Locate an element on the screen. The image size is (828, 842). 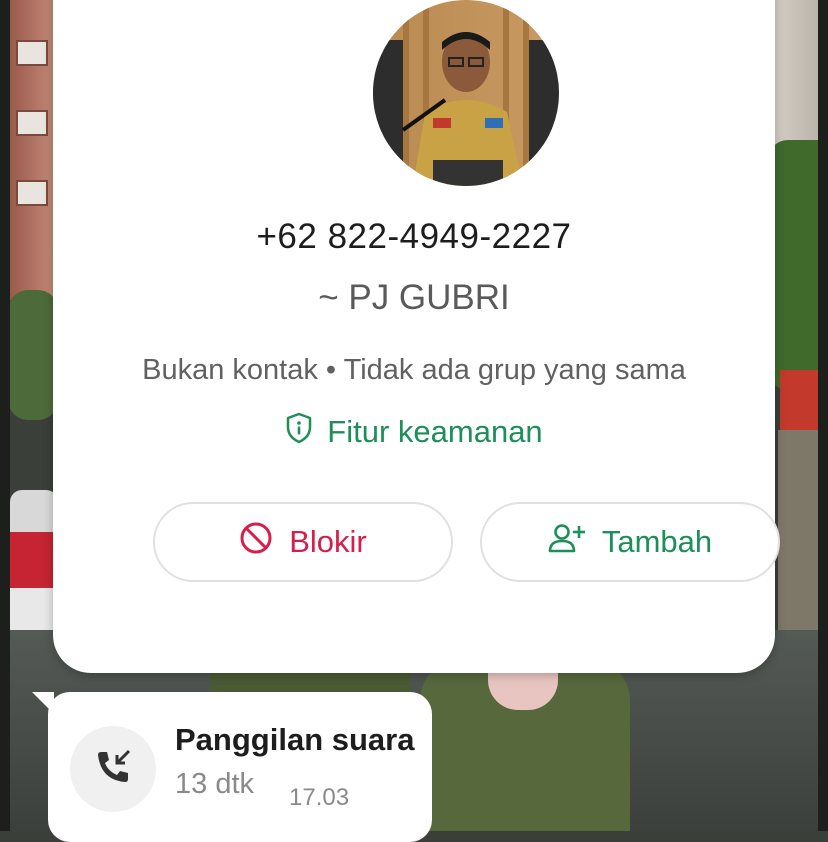
call-icon-circle is located at coordinates (113, 769).